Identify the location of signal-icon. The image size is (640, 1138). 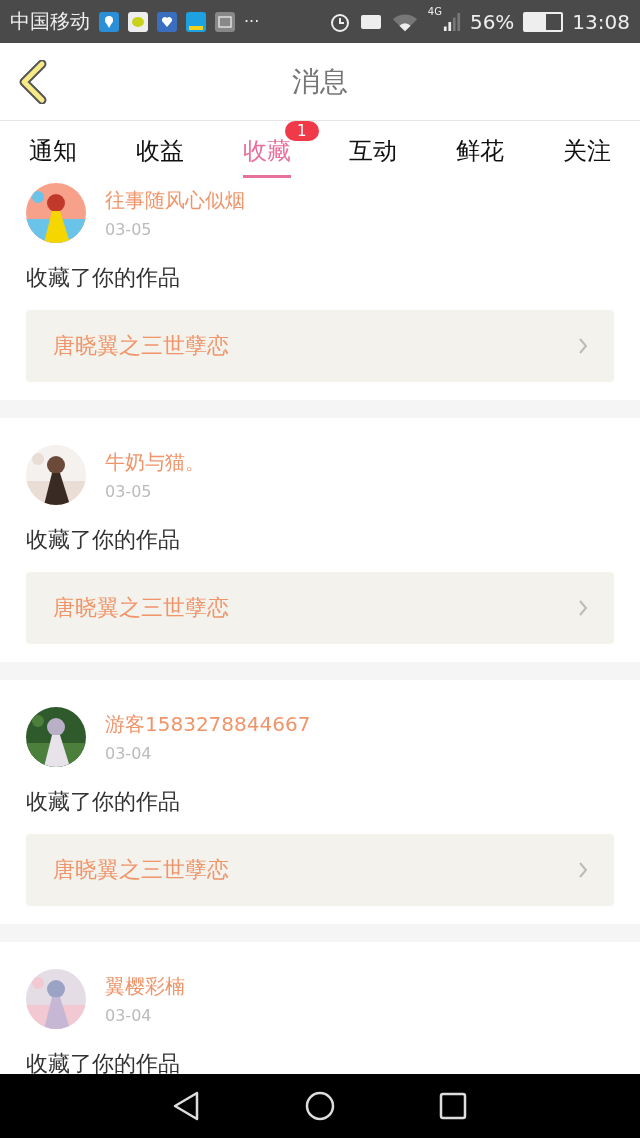
(451, 21).